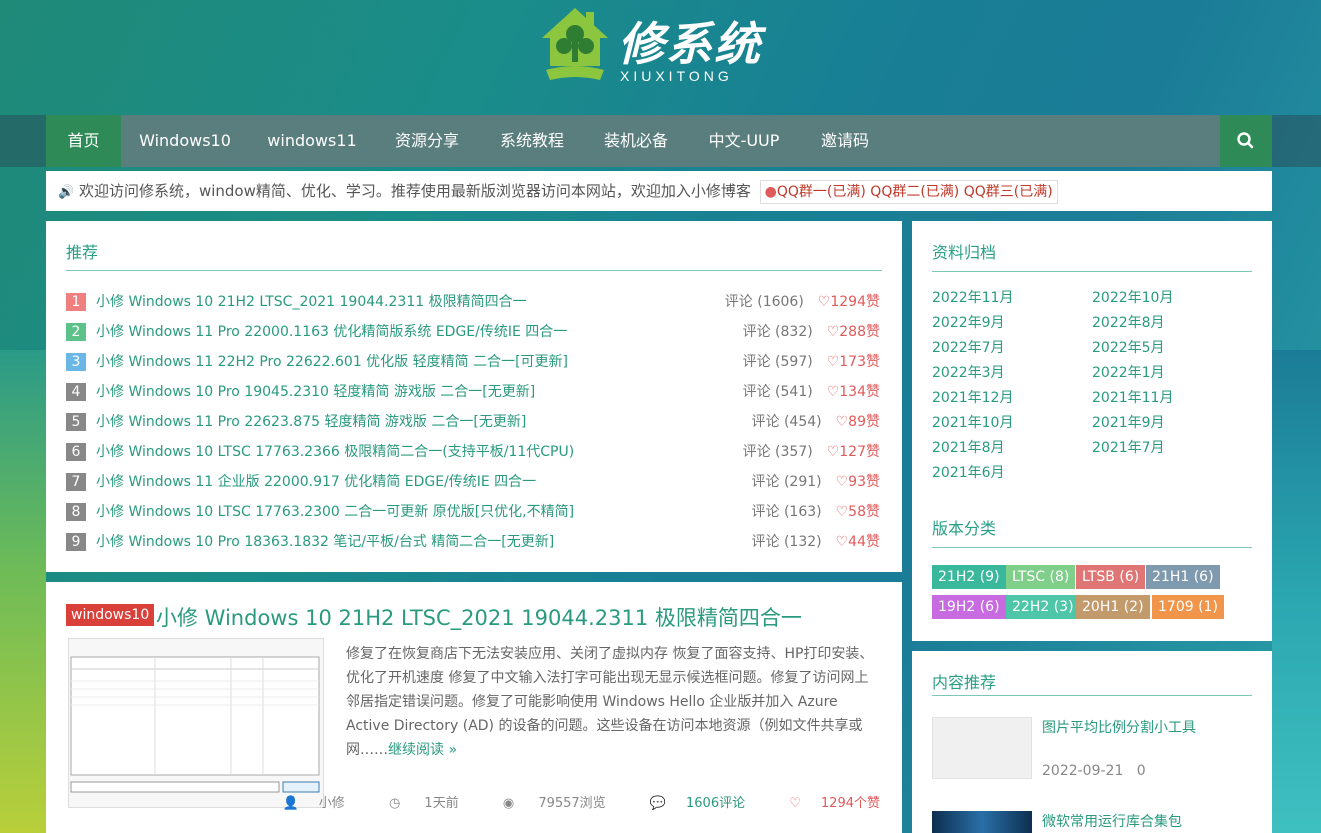  What do you see at coordinates (423, 803) in the screenshot?
I see `post-time: ◷ 1天前` at bounding box center [423, 803].